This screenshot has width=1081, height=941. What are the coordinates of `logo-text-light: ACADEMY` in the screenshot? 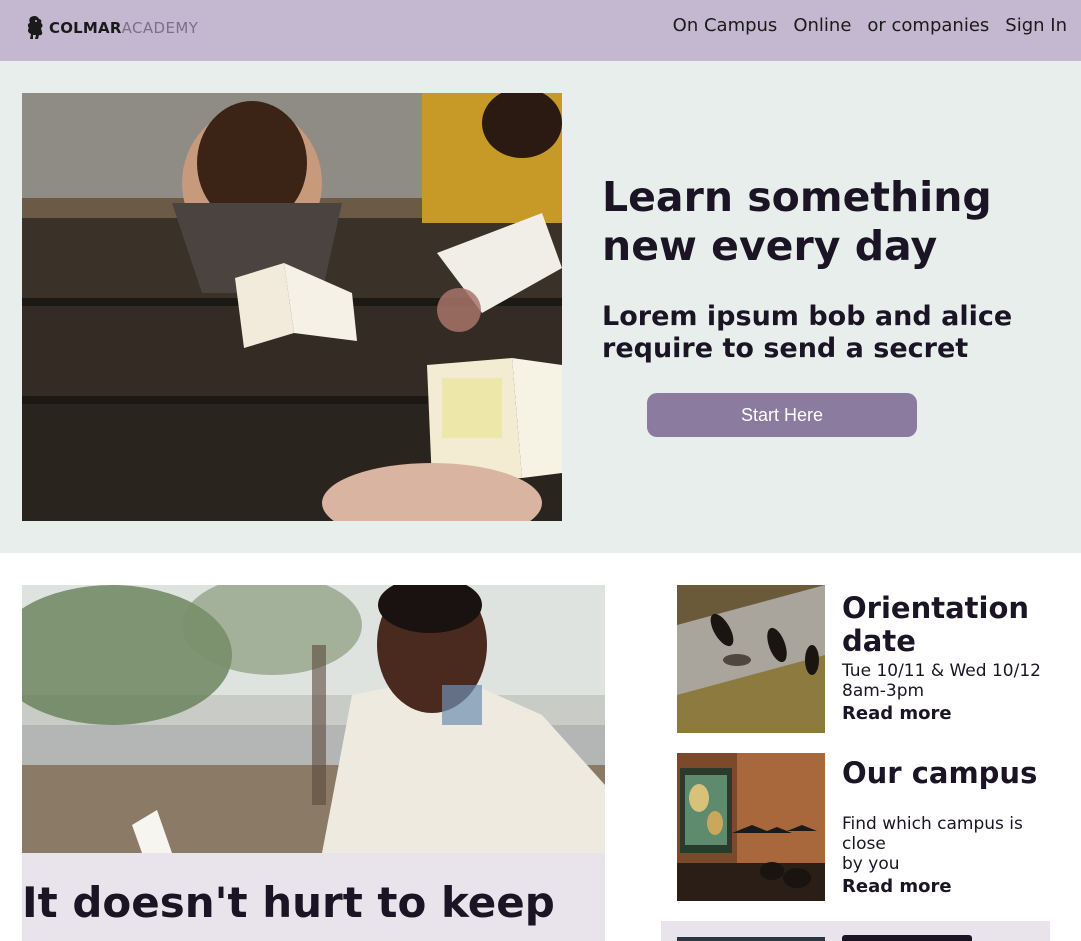 It's located at (160, 28).